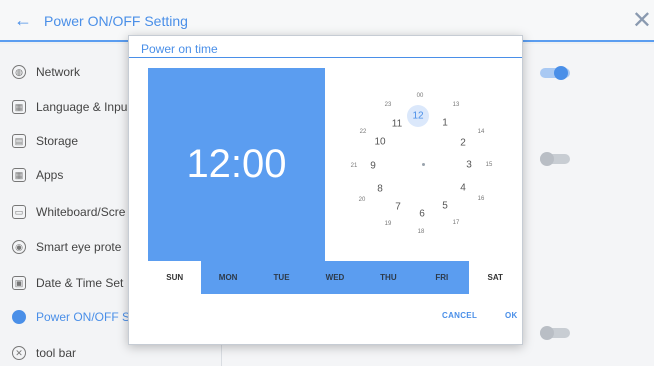 The image size is (654, 366). Describe the element at coordinates (56, 353) in the screenshot. I see `sidebar-item-label: tool bar` at that location.